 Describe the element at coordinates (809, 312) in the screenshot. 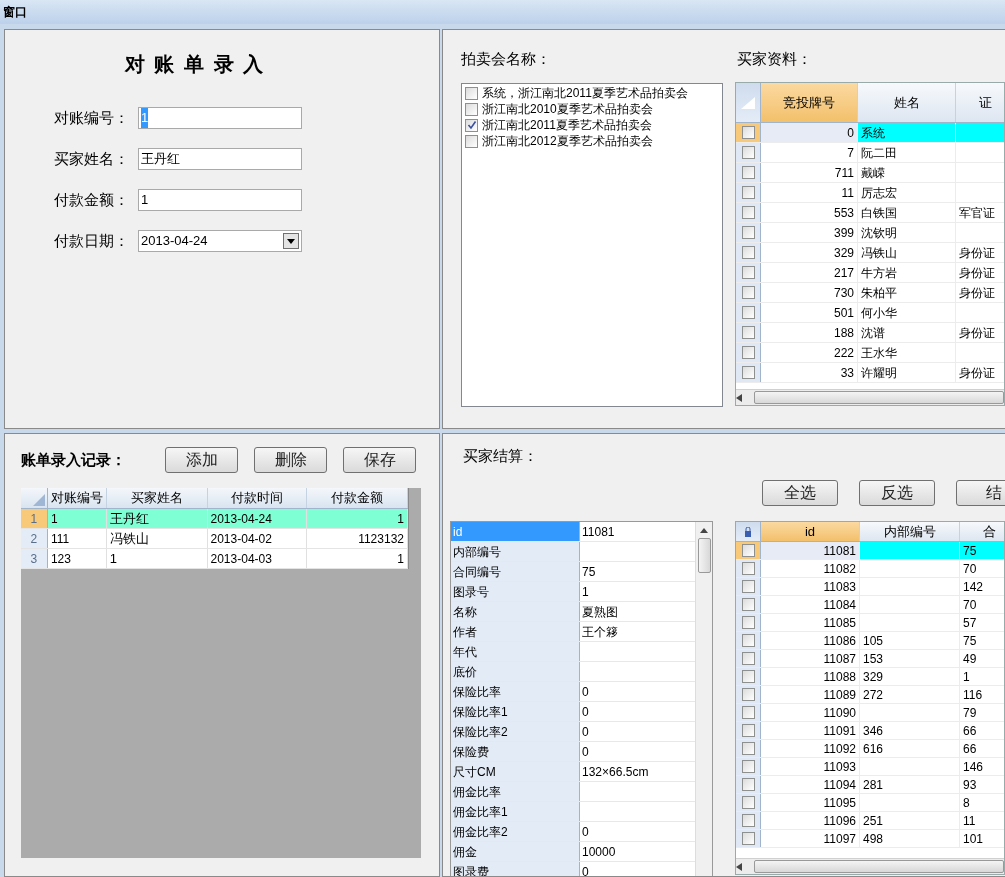

I see `table-cell: 501` at that location.